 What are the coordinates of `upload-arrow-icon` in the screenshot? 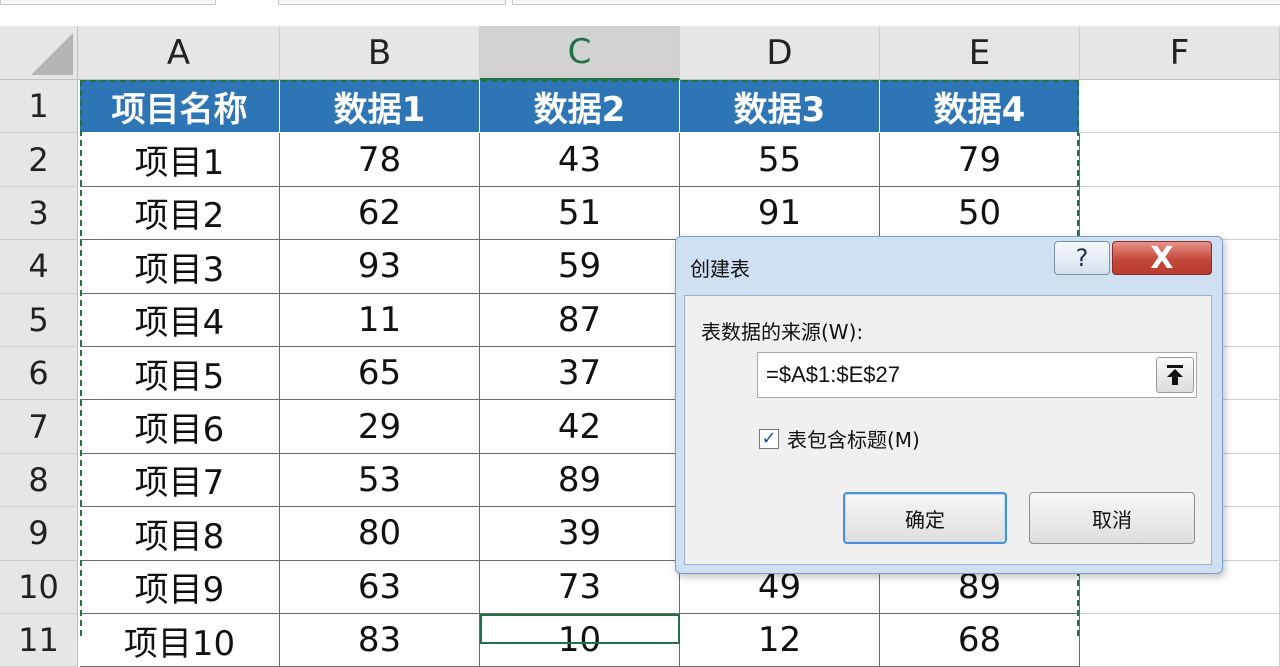 It's located at (1175, 375).